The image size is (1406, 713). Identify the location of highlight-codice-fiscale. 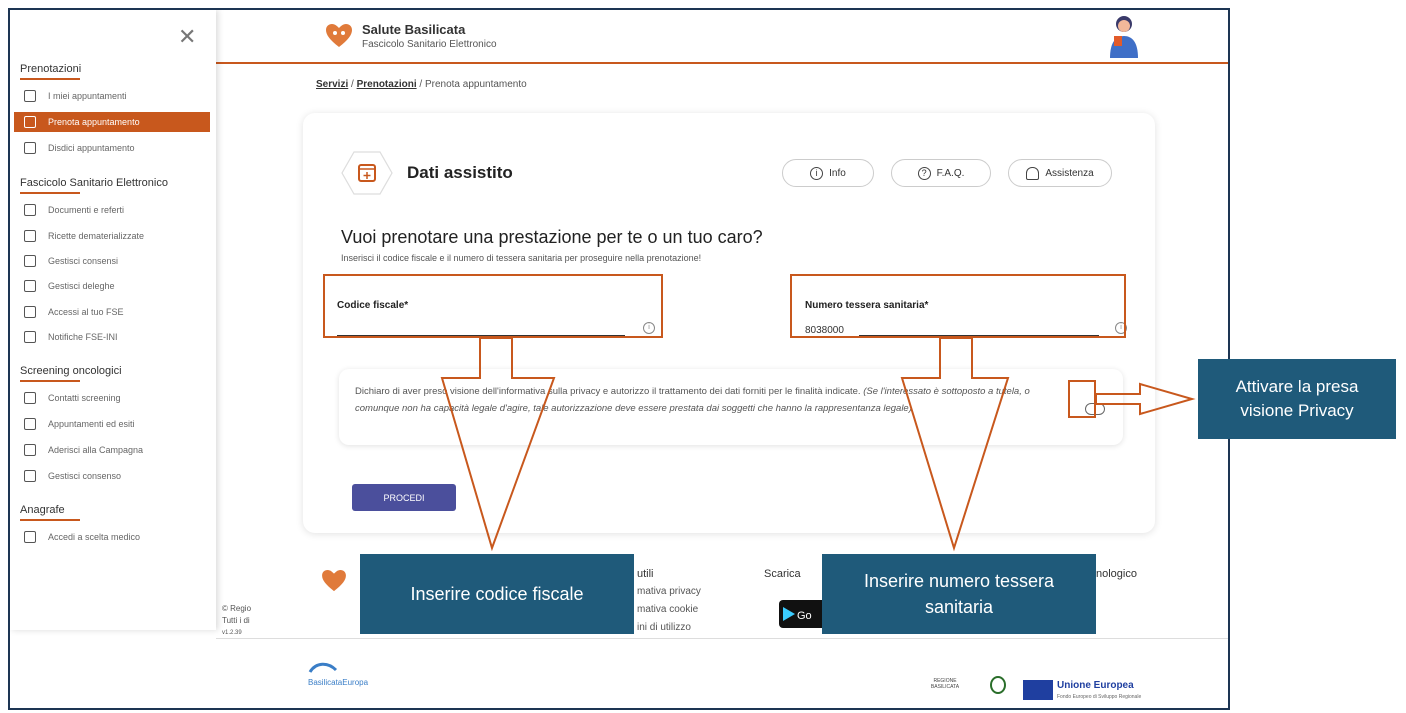
(493, 306).